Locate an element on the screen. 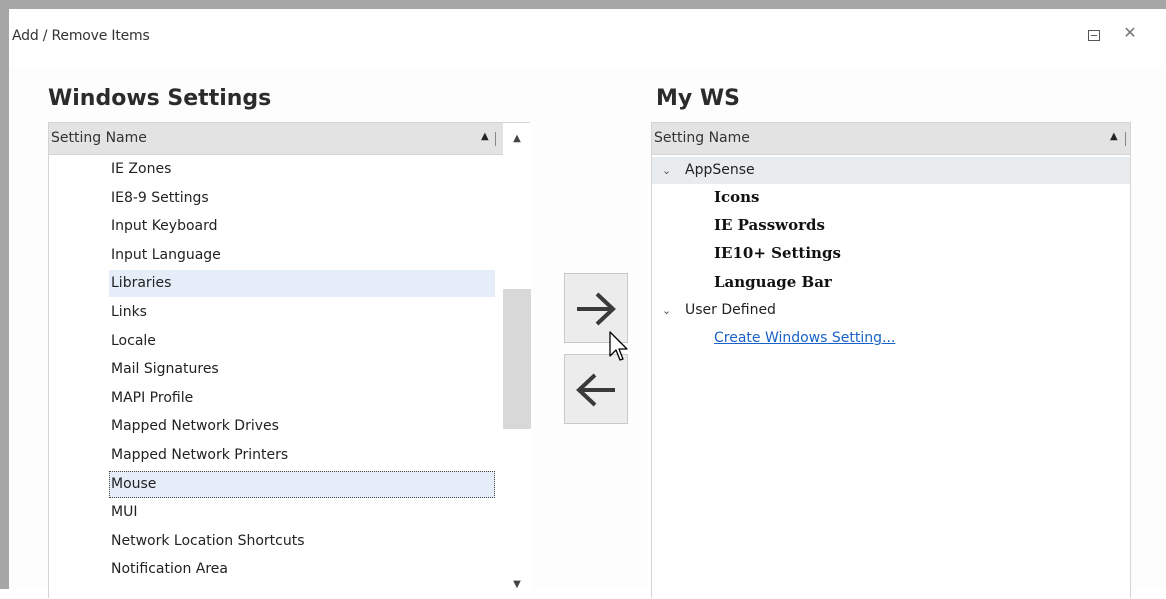 This screenshot has height=599, width=1166. list-item: Network Location Shortcuts is located at coordinates (302, 541).